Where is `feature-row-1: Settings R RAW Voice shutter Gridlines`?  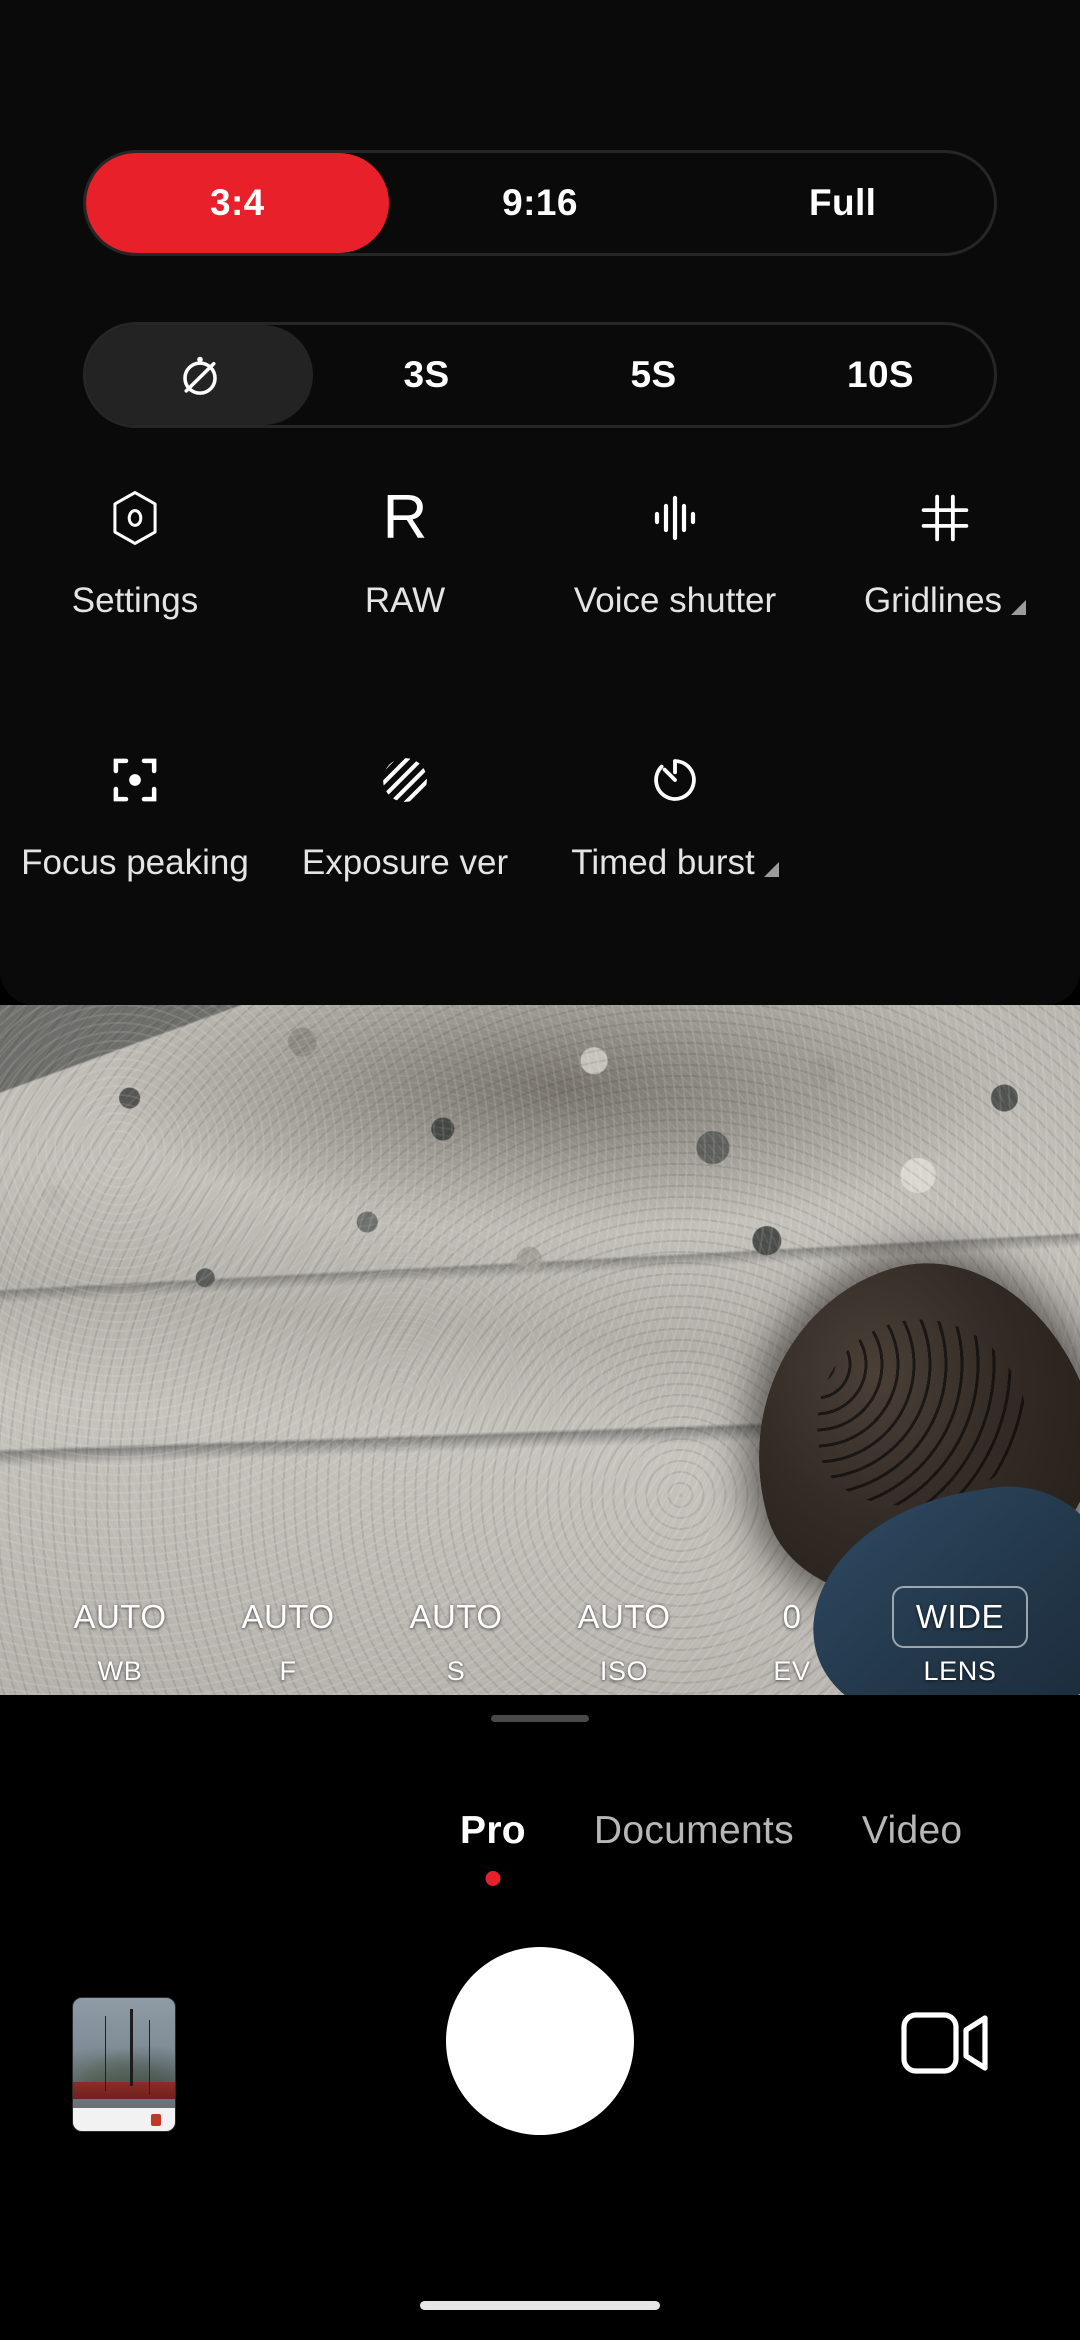 feature-row-1: Settings R RAW Voice shutter Gridlines is located at coordinates (540, 551).